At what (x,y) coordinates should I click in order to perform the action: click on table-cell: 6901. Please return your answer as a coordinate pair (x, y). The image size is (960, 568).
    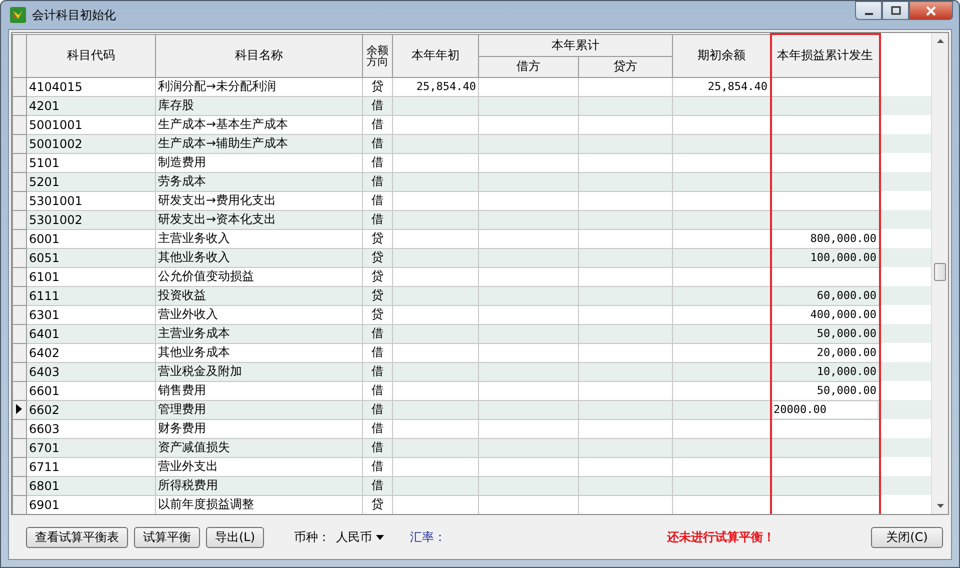
    Looking at the image, I should click on (91, 504).